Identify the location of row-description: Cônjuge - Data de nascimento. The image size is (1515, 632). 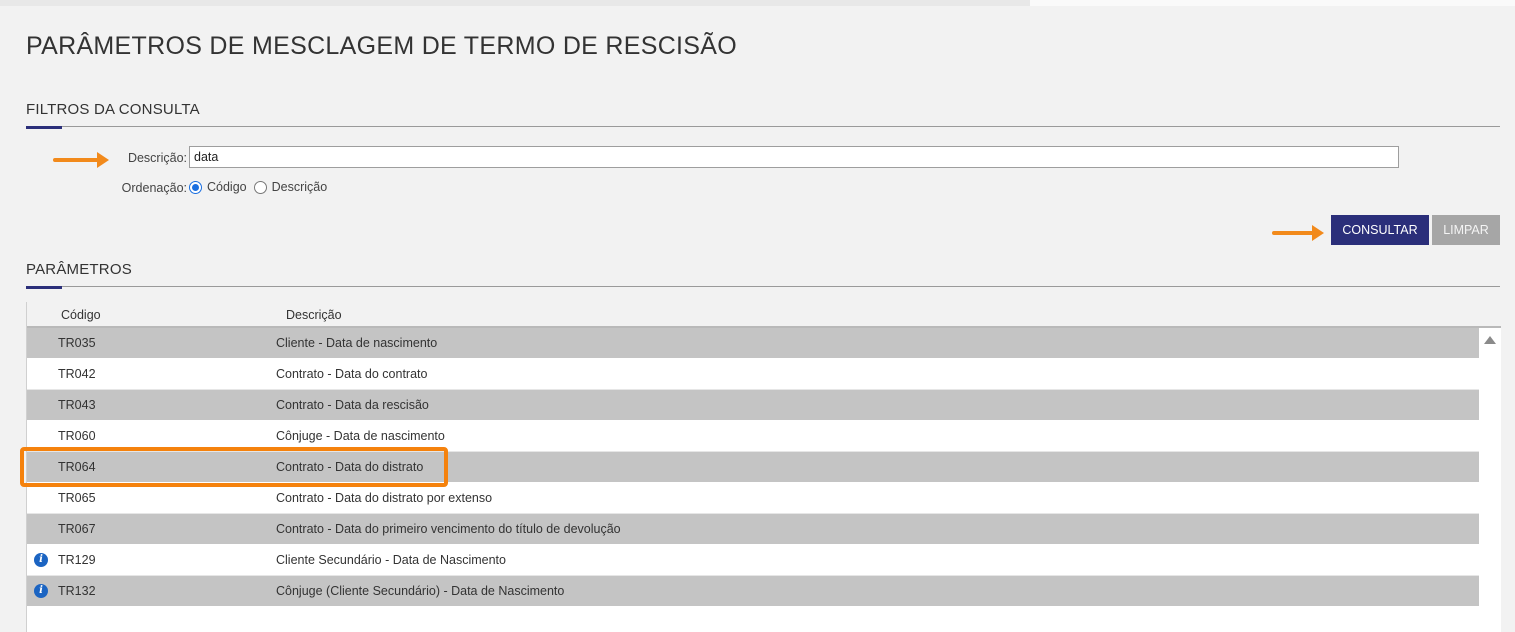
(360, 436).